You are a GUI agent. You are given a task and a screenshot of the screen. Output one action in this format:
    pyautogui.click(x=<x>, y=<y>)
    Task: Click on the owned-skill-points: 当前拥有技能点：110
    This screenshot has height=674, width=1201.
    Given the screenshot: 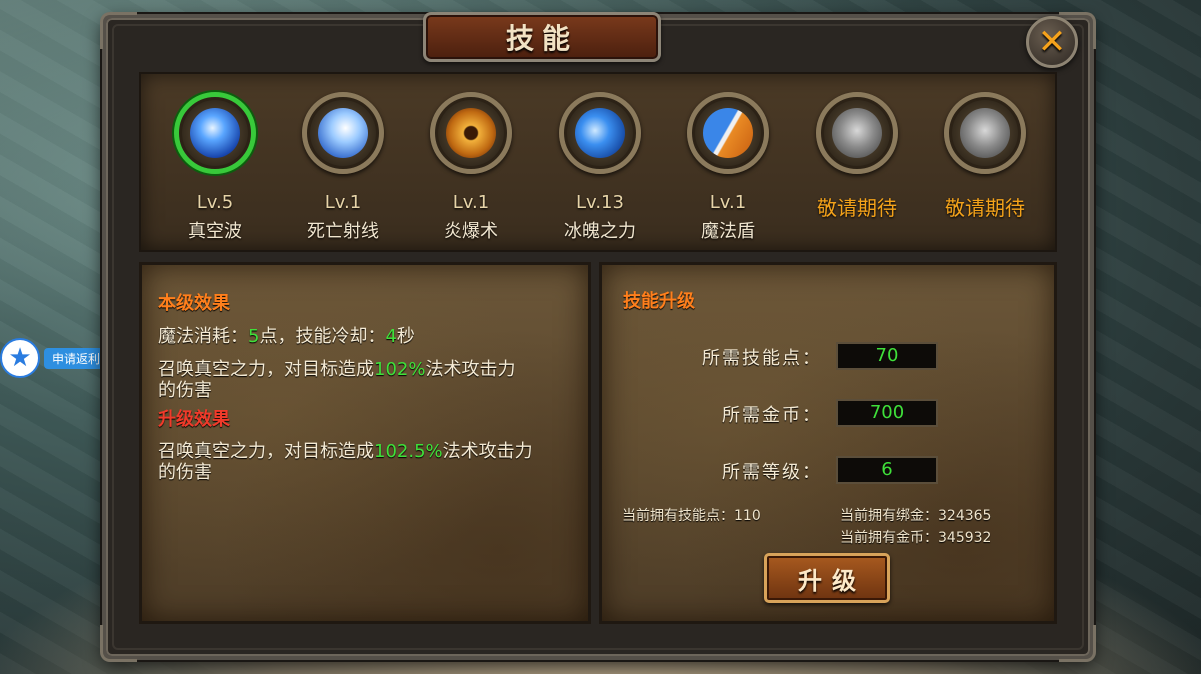 What is the action you would take?
    pyautogui.click(x=691, y=516)
    